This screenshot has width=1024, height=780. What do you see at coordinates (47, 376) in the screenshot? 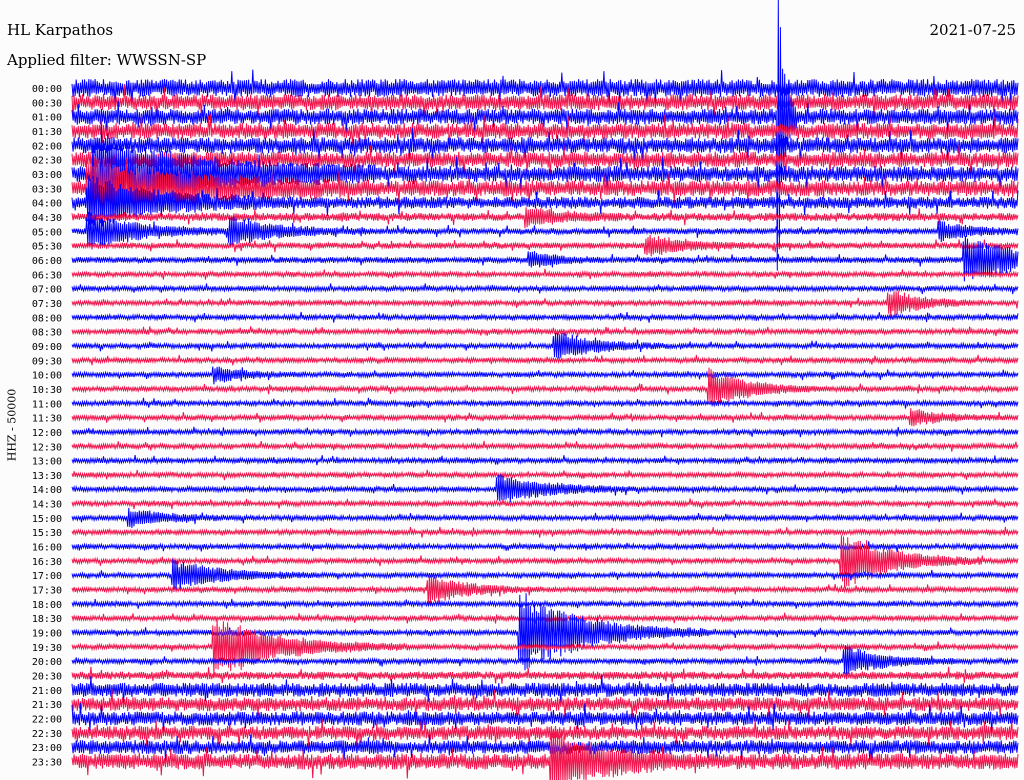
I see `time-tick-label: 10:00` at bounding box center [47, 376].